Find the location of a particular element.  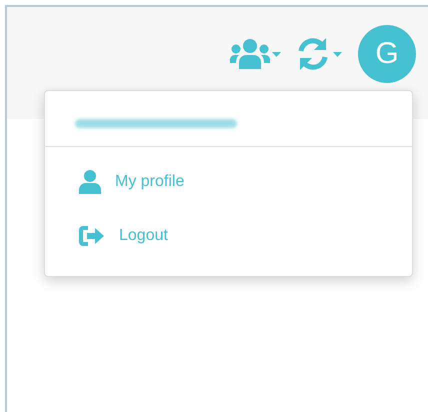

user-icon is located at coordinates (90, 182).